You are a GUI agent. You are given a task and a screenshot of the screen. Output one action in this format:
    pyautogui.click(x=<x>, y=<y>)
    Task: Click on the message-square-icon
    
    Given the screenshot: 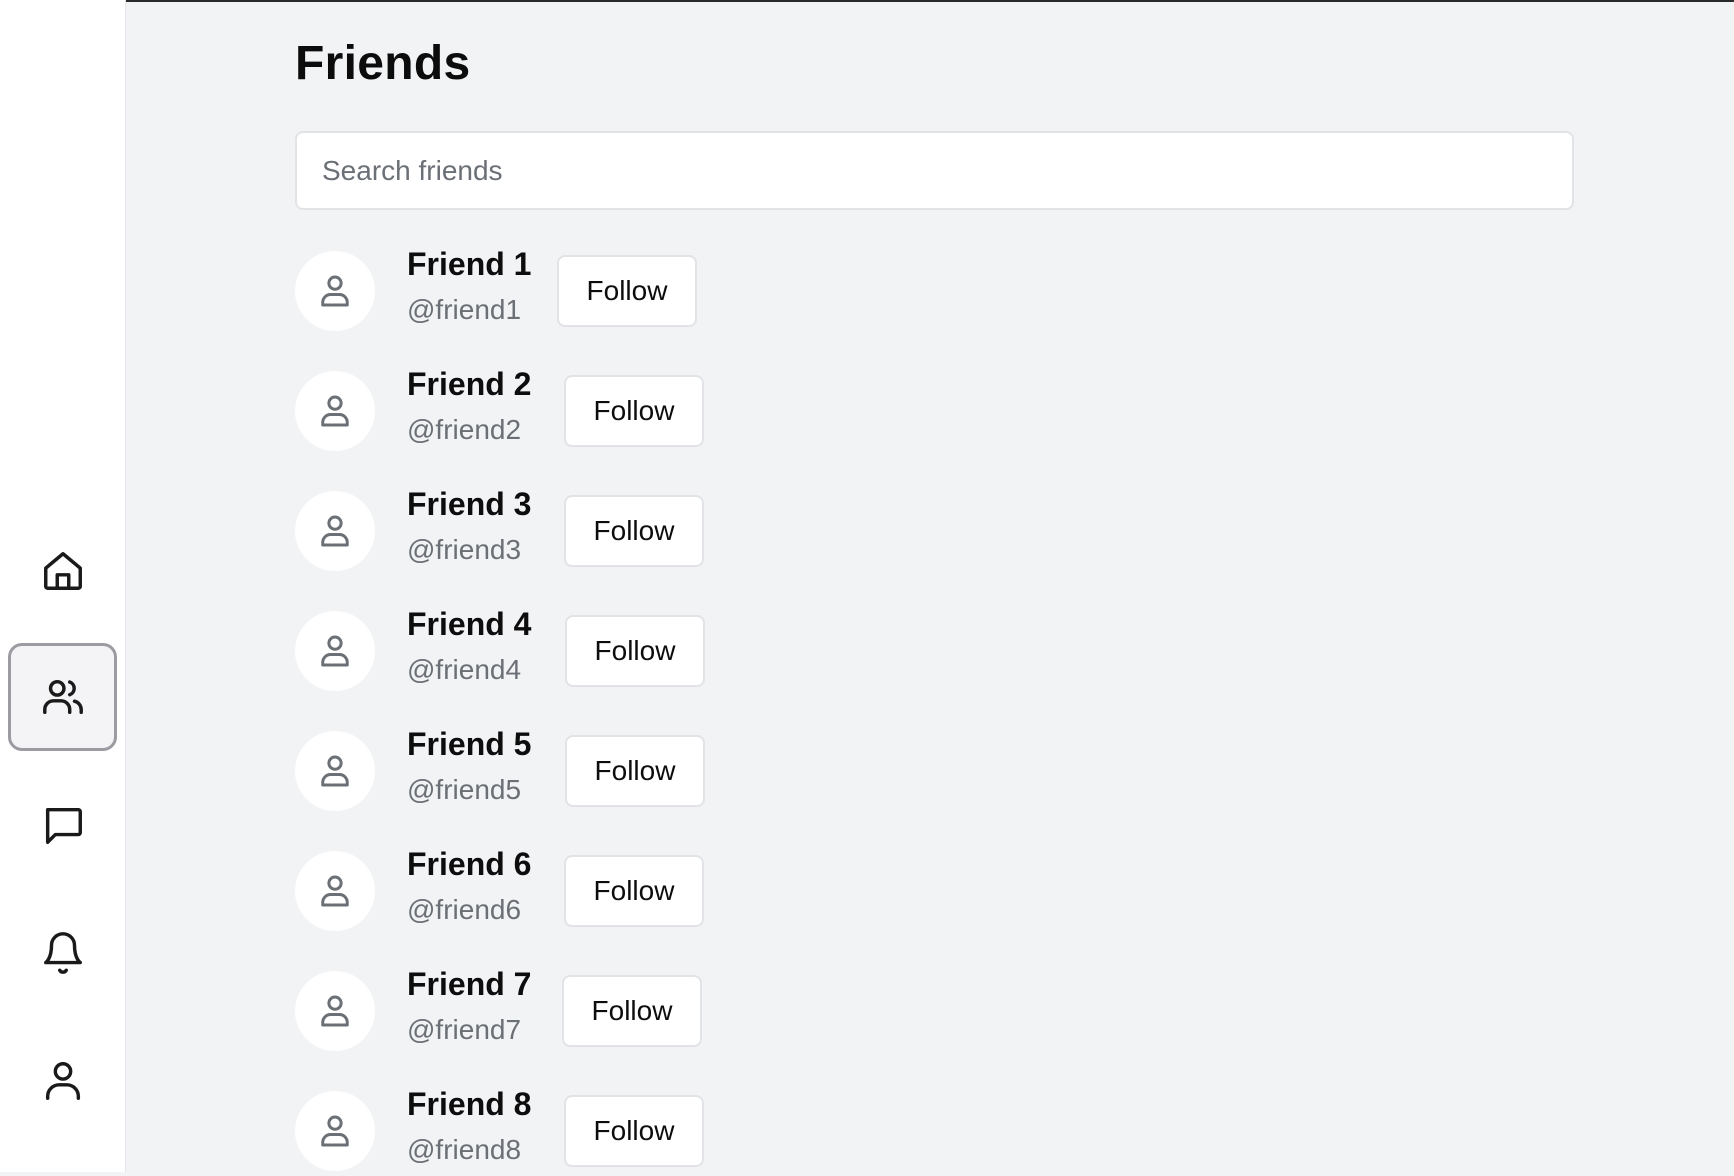 What is the action you would take?
    pyautogui.click(x=63, y=825)
    